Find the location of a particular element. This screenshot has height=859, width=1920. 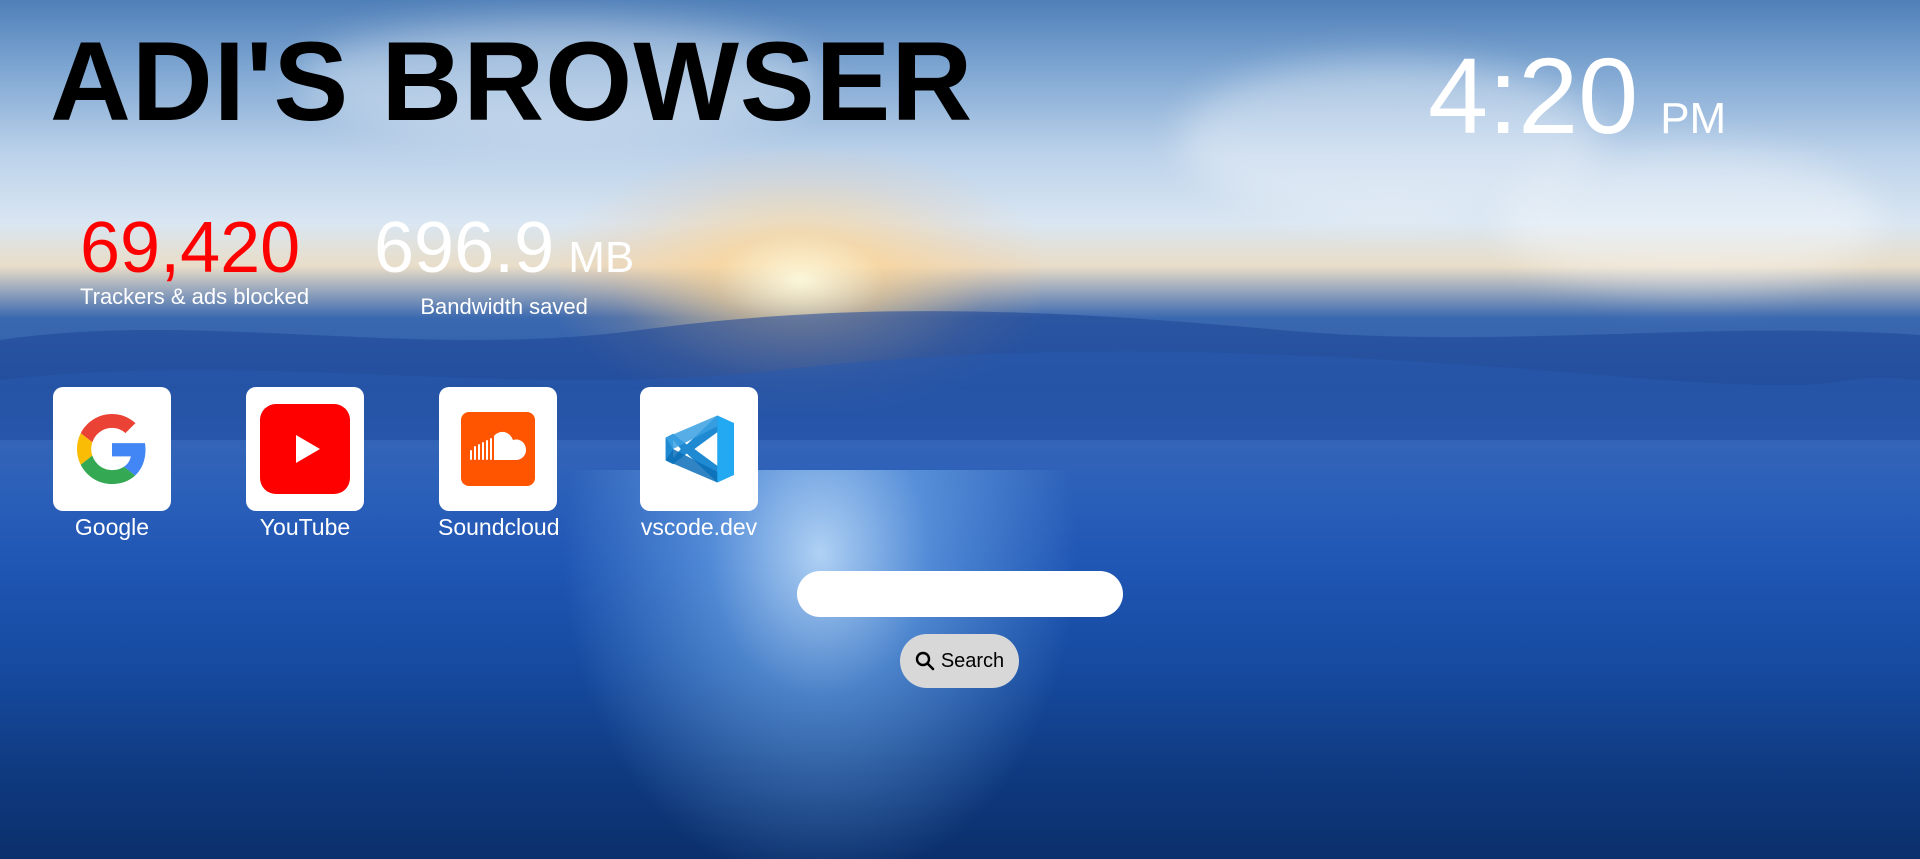

shortcut-youtube: YouTube is located at coordinates (305, 464).